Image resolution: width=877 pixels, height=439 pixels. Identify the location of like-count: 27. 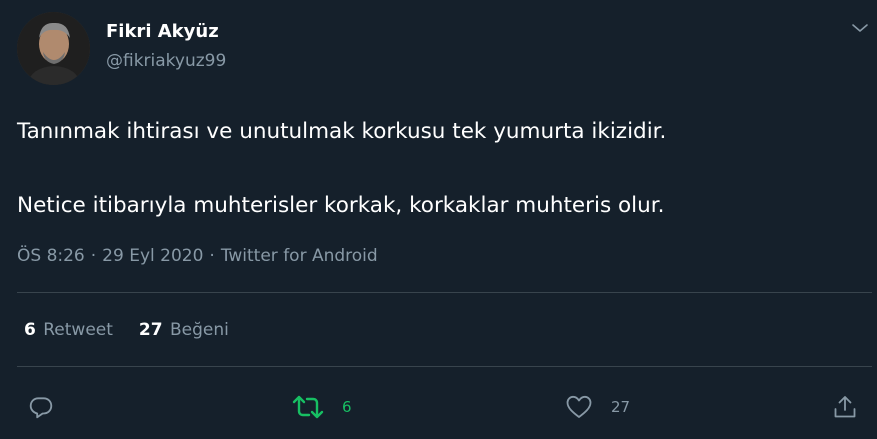
(621, 407).